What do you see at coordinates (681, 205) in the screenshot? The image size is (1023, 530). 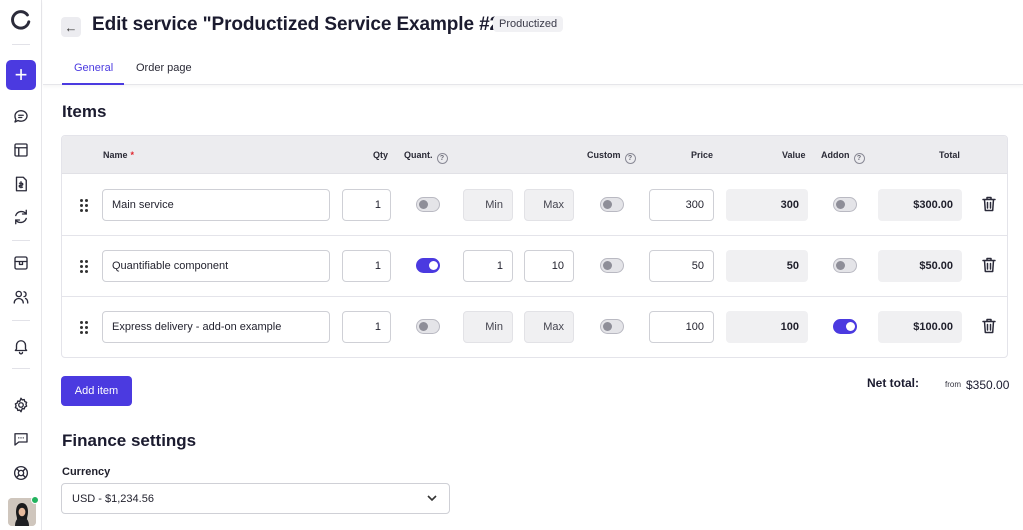 I see `price-input: 300` at bounding box center [681, 205].